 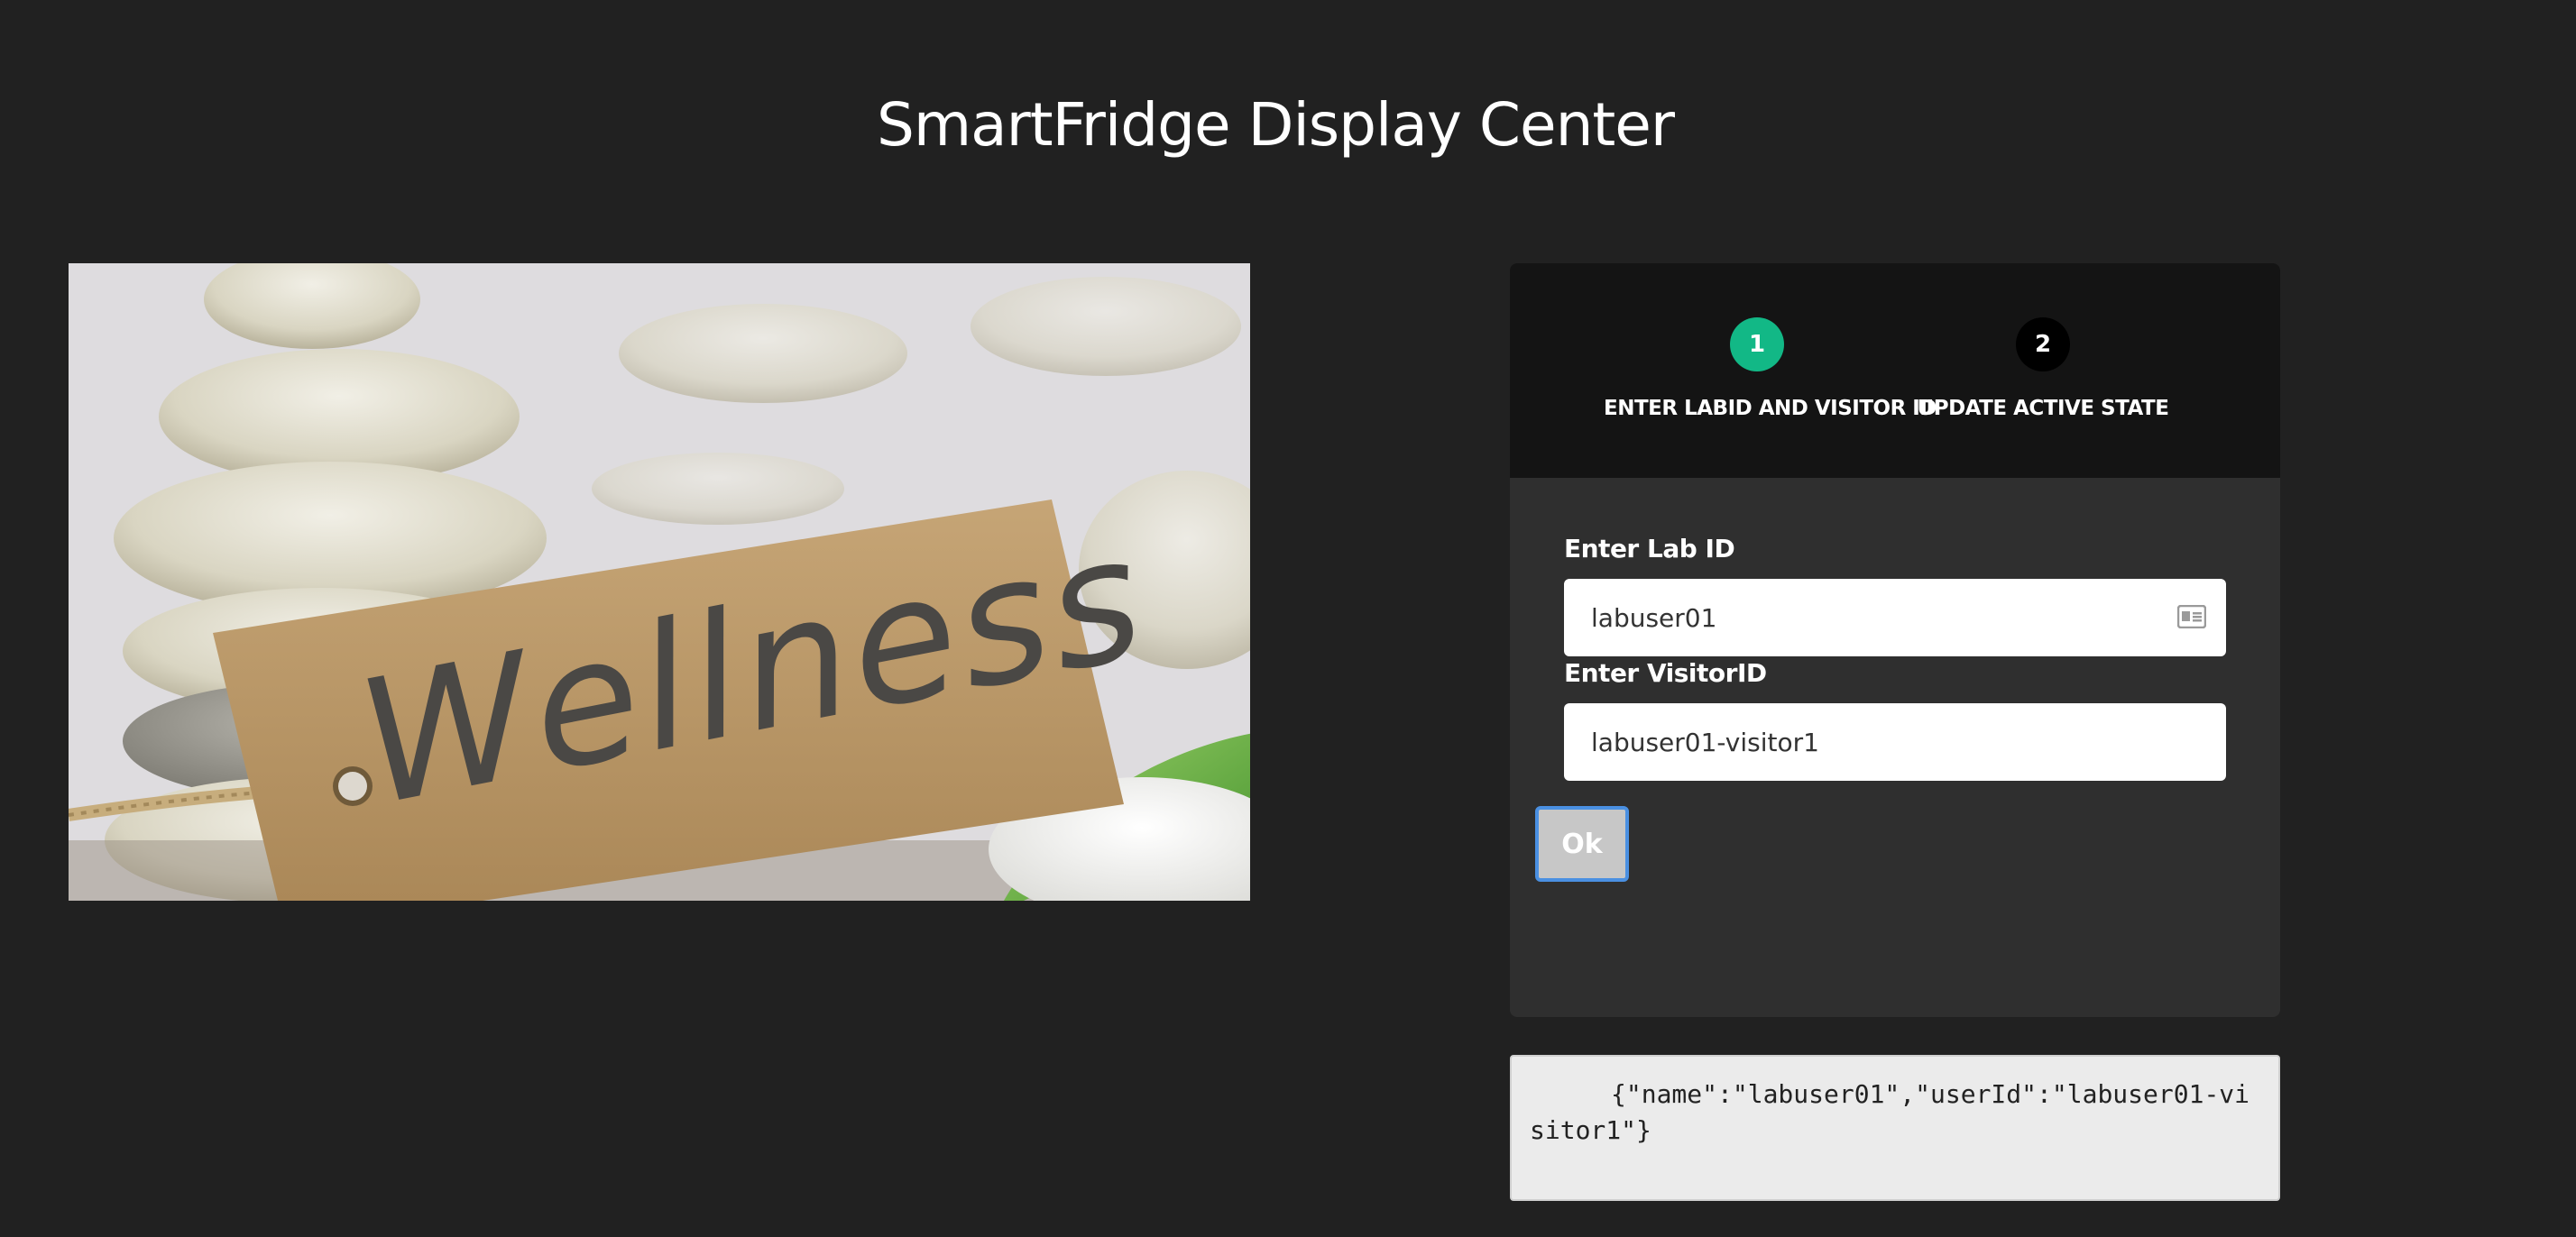 I want to click on visitor-id-label: Enter VisitorID, so click(x=1665, y=673).